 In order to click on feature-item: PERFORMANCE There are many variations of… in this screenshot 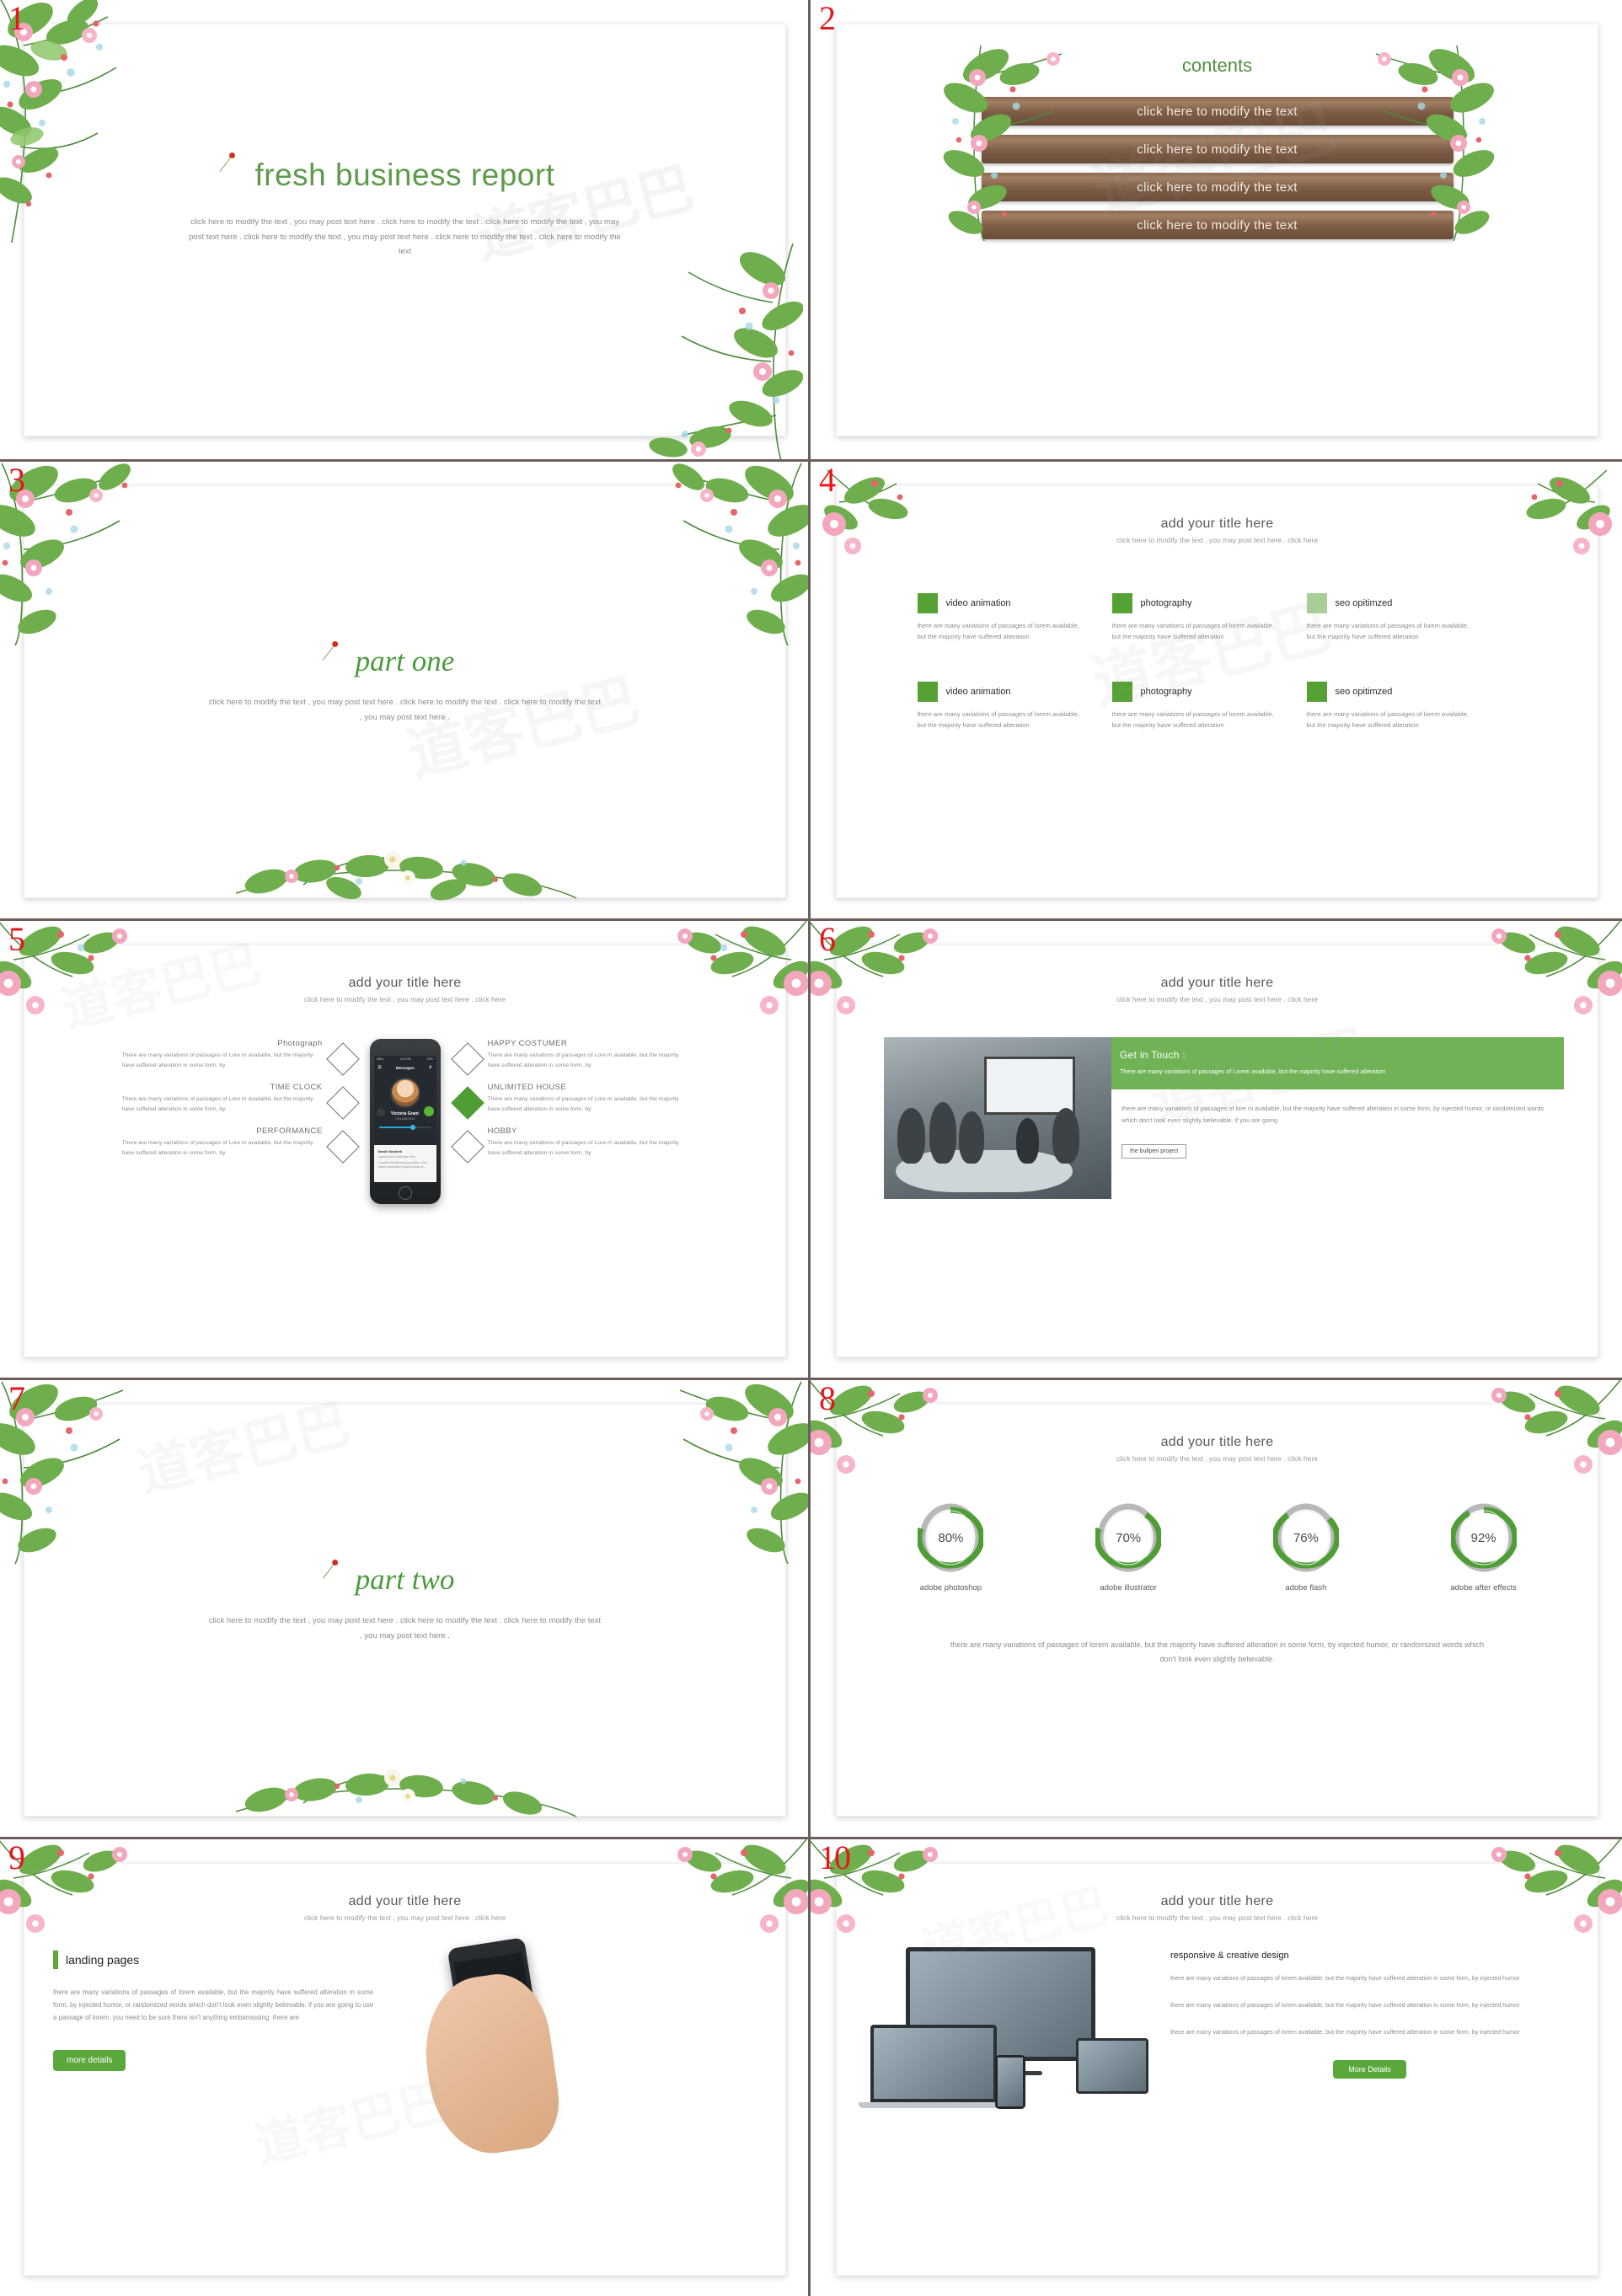, I will do `click(241, 1145)`.